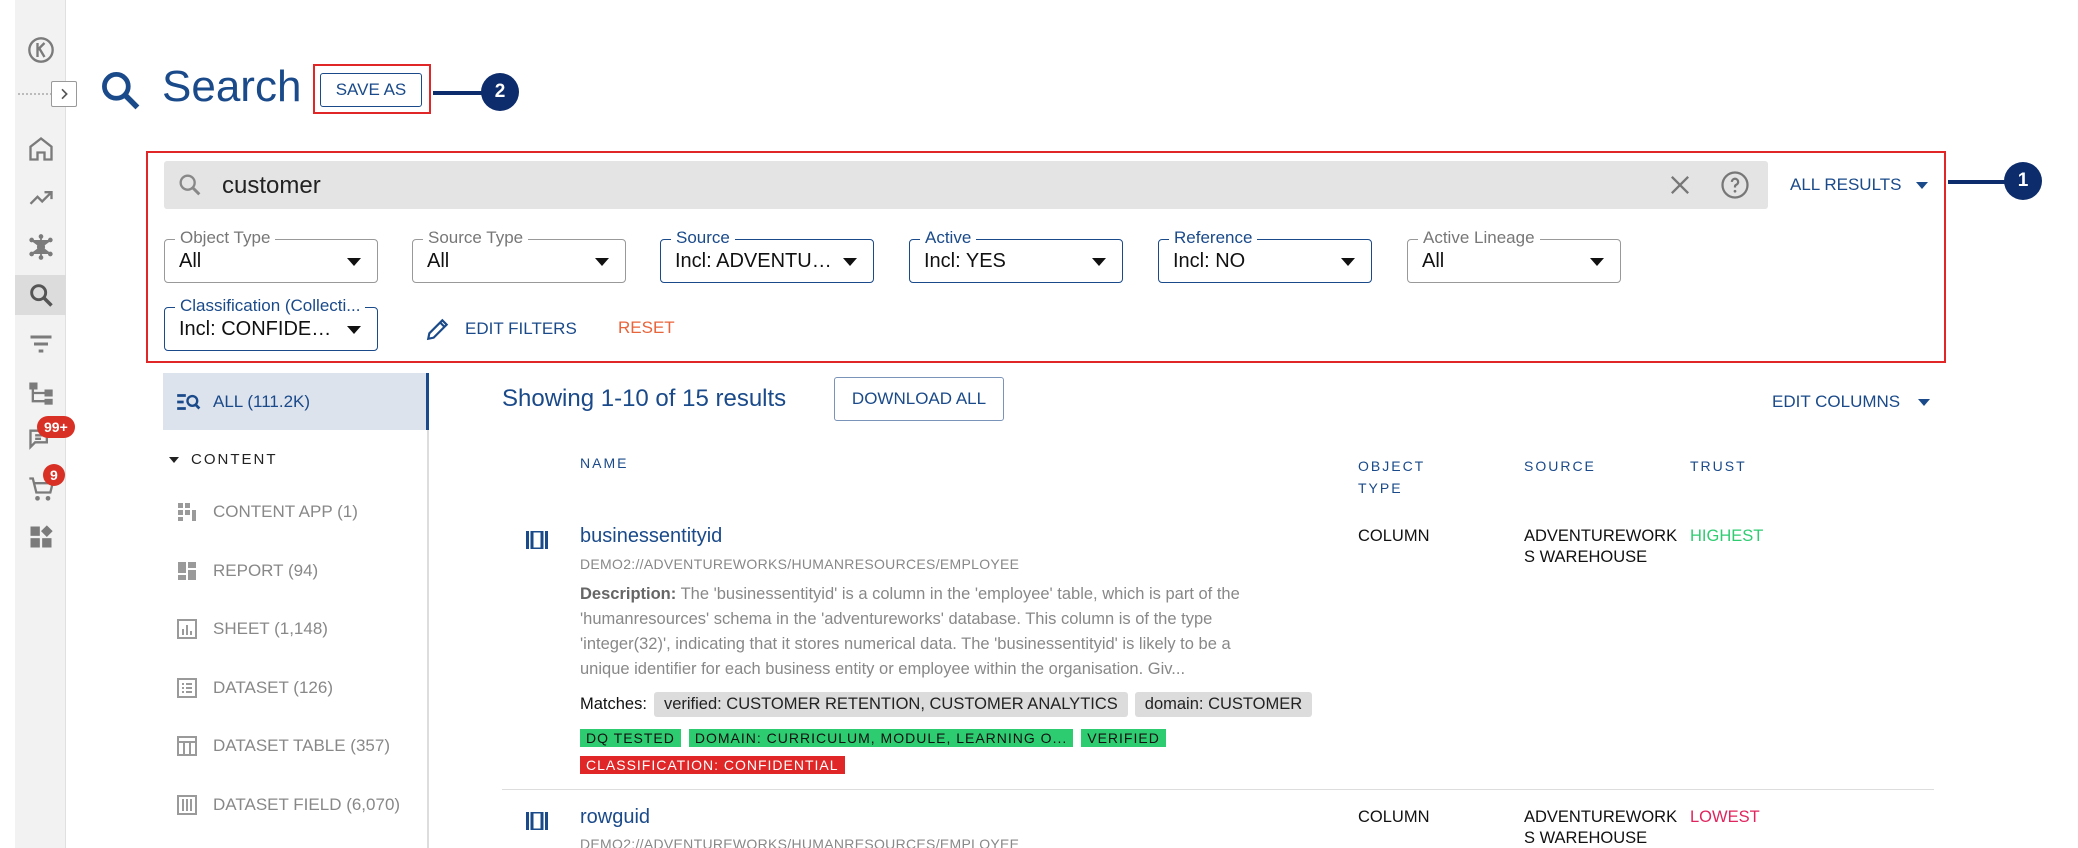  Describe the element at coordinates (1213, 238) in the screenshot. I see `filter-label: Reference` at that location.